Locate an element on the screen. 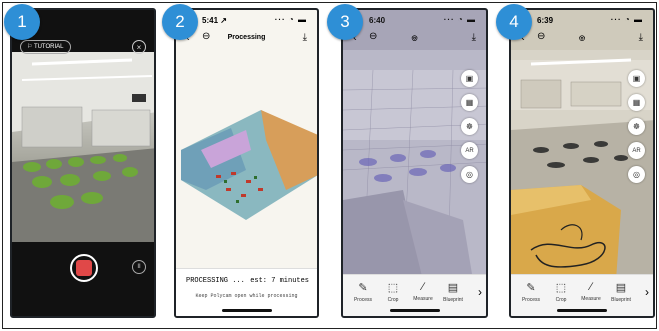  time-estimate: est: 7 minutes is located at coordinates (279, 281).